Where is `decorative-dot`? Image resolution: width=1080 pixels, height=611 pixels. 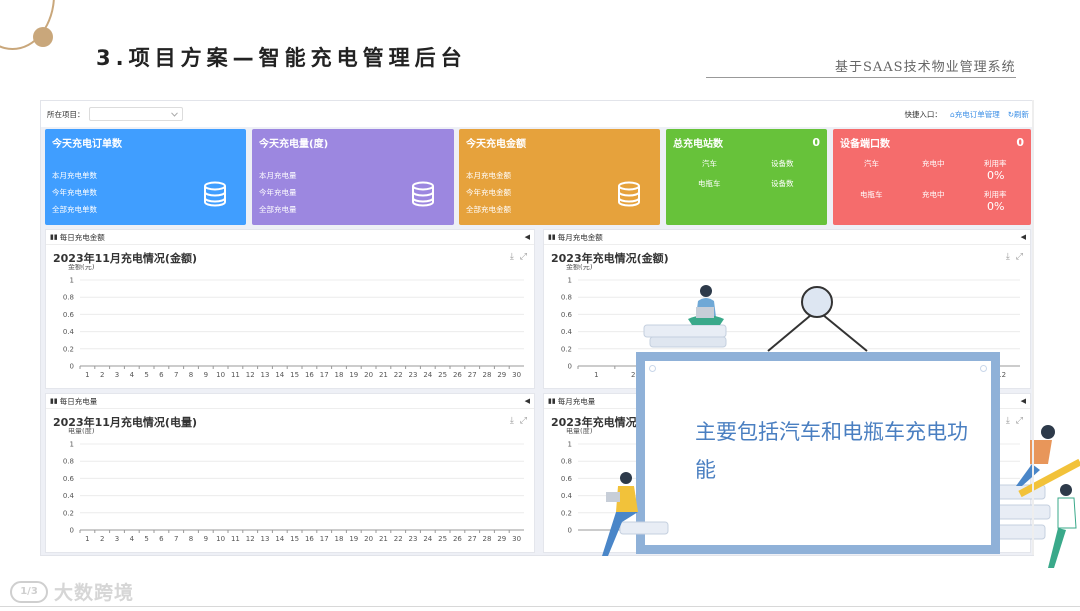 decorative-dot is located at coordinates (43, 37).